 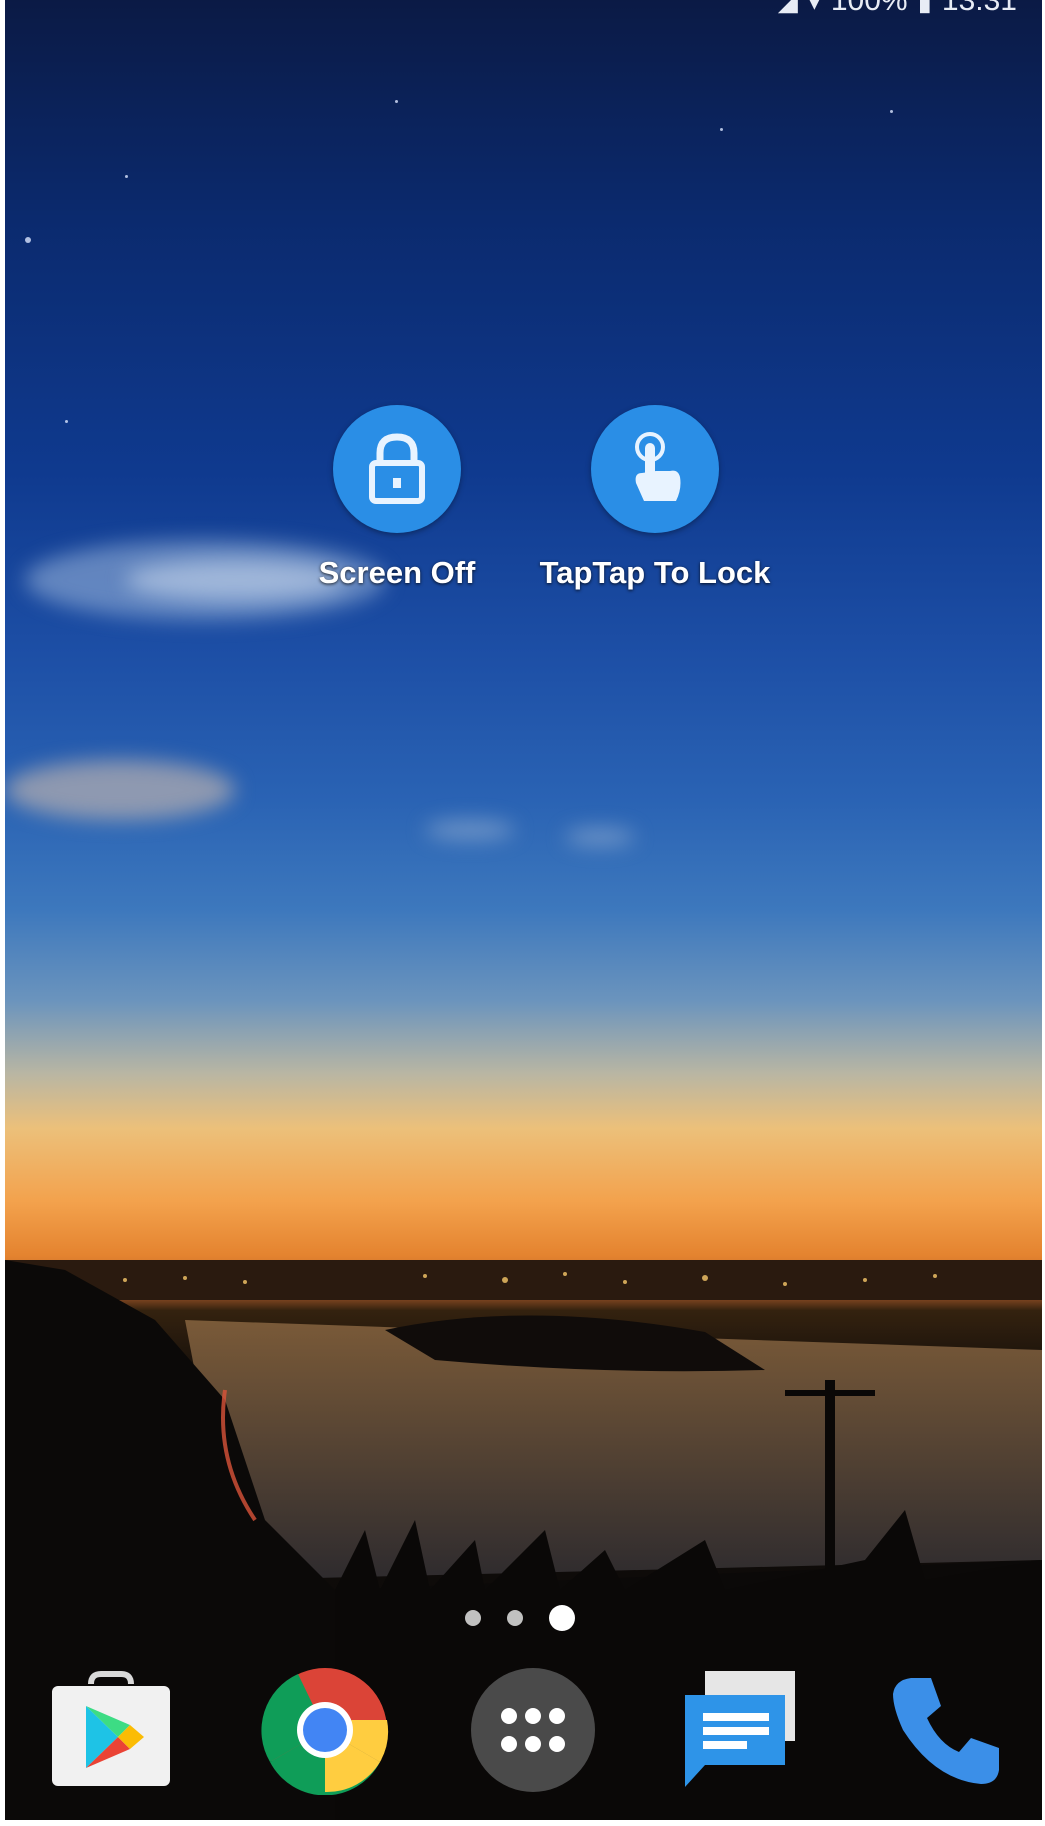 What do you see at coordinates (658, 466) in the screenshot?
I see `touch-hand-icon` at bounding box center [658, 466].